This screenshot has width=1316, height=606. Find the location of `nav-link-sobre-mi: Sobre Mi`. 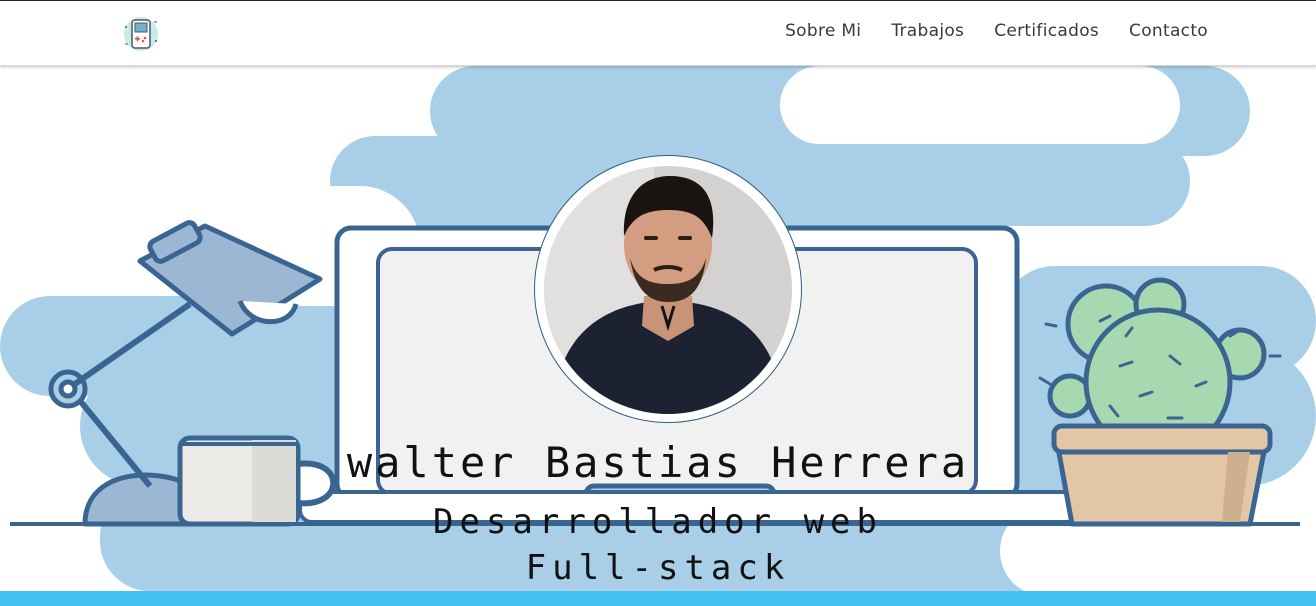

nav-link-sobre-mi: Sobre Mi is located at coordinates (823, 31).